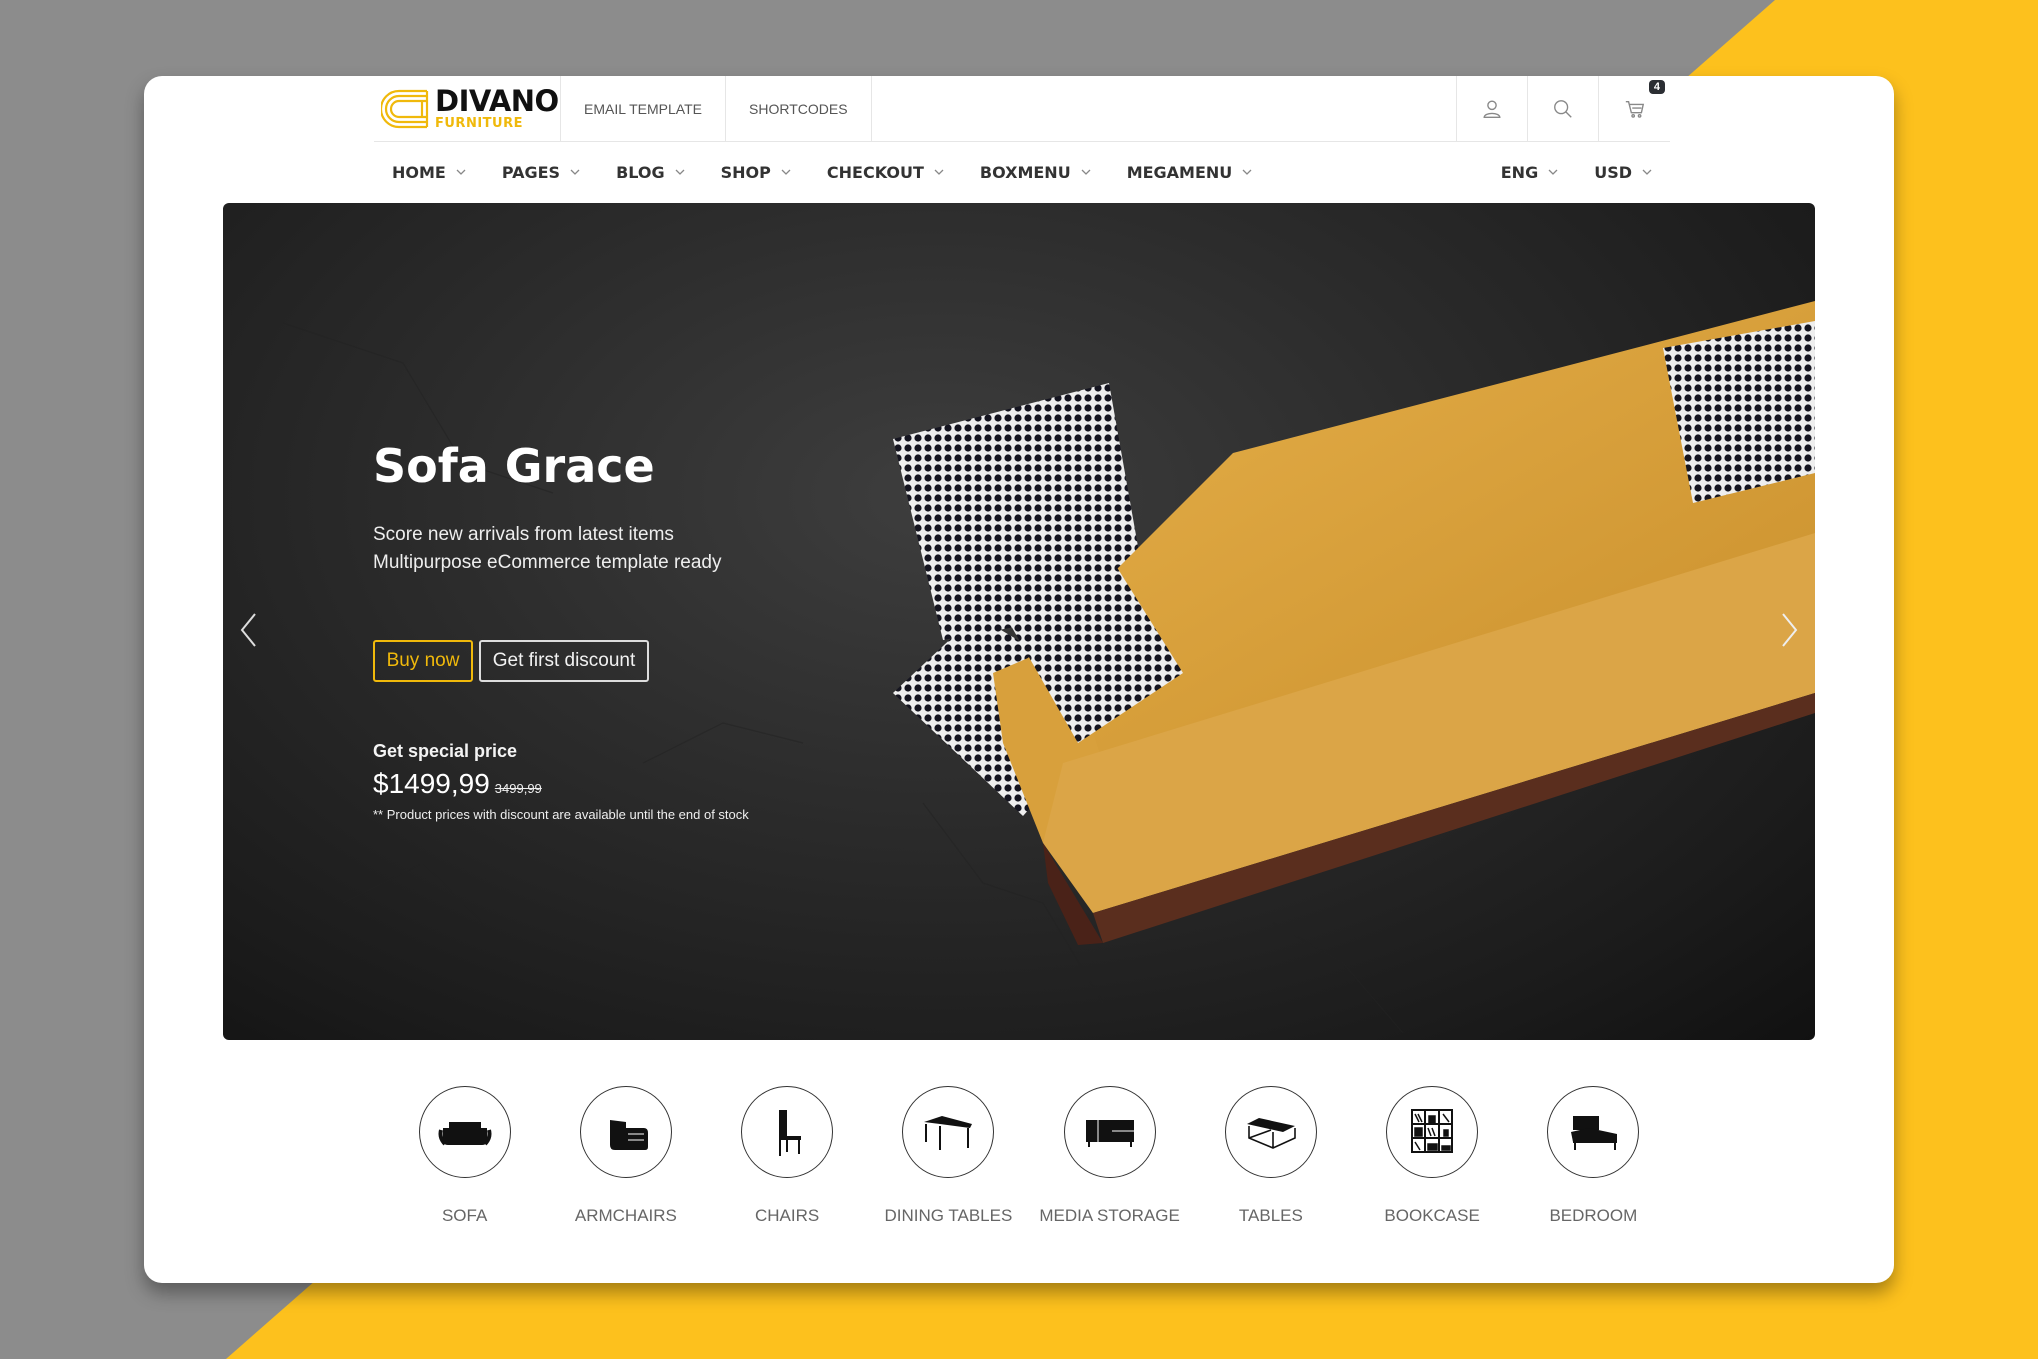  What do you see at coordinates (885, 172) in the screenshot?
I see `nav-checkout: CHECKOUT` at bounding box center [885, 172].